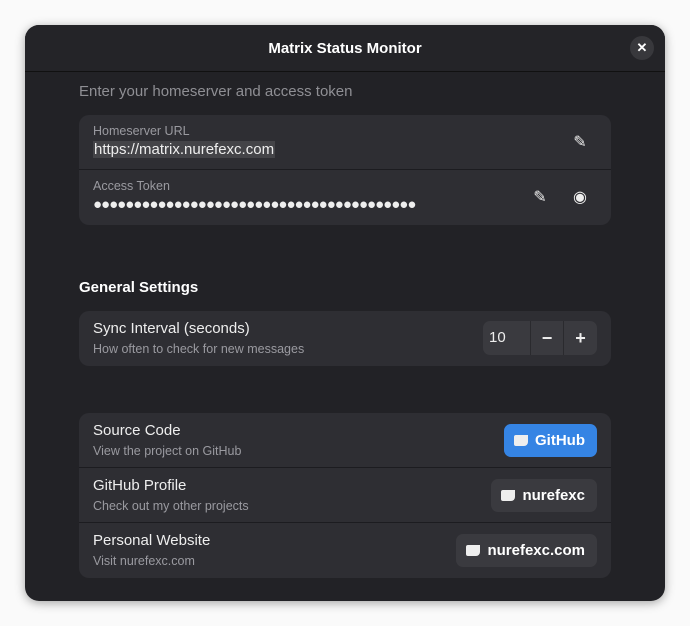  I want to click on close-button: ✕, so click(642, 48).